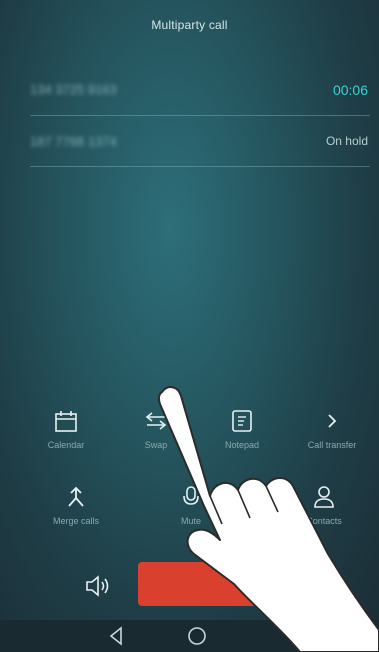 The width and height of the screenshot is (379, 652). I want to click on call-transfer-label: Call transfer, so click(332, 445).